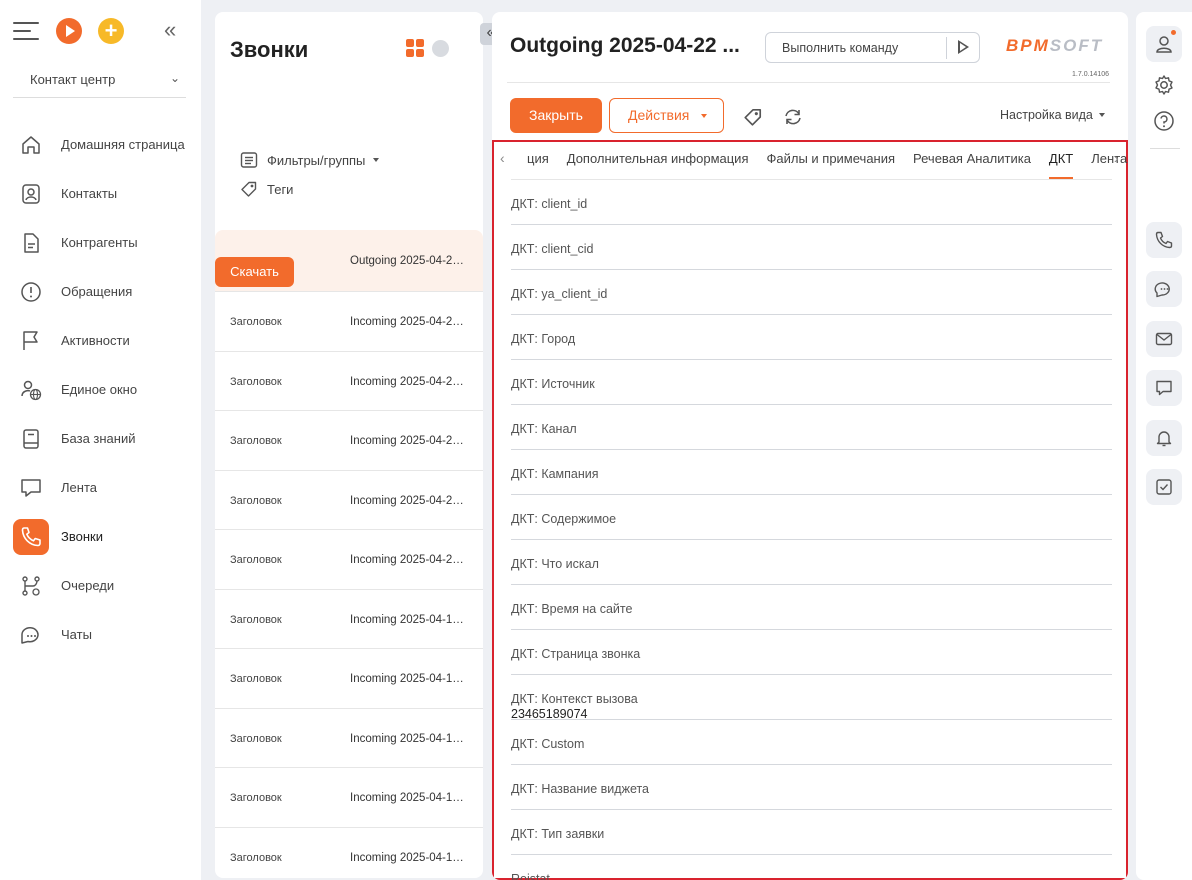  I want to click on sidebar-item-queue: Очереди, so click(103, 585).